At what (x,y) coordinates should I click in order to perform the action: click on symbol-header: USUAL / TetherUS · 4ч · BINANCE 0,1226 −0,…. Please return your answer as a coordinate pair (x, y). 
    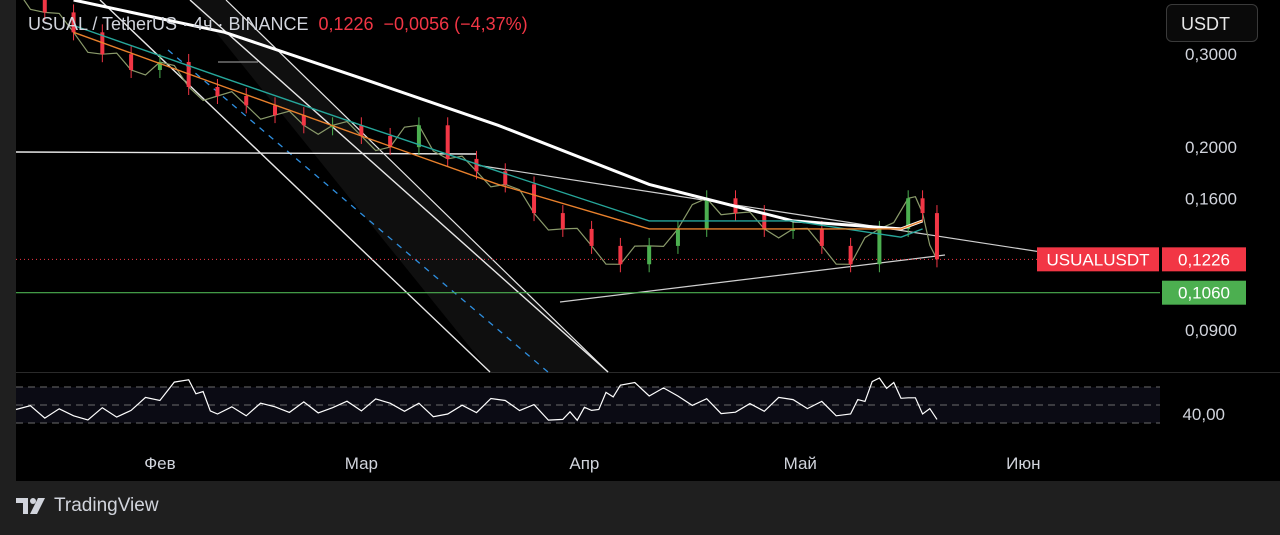
    Looking at the image, I should click on (278, 24).